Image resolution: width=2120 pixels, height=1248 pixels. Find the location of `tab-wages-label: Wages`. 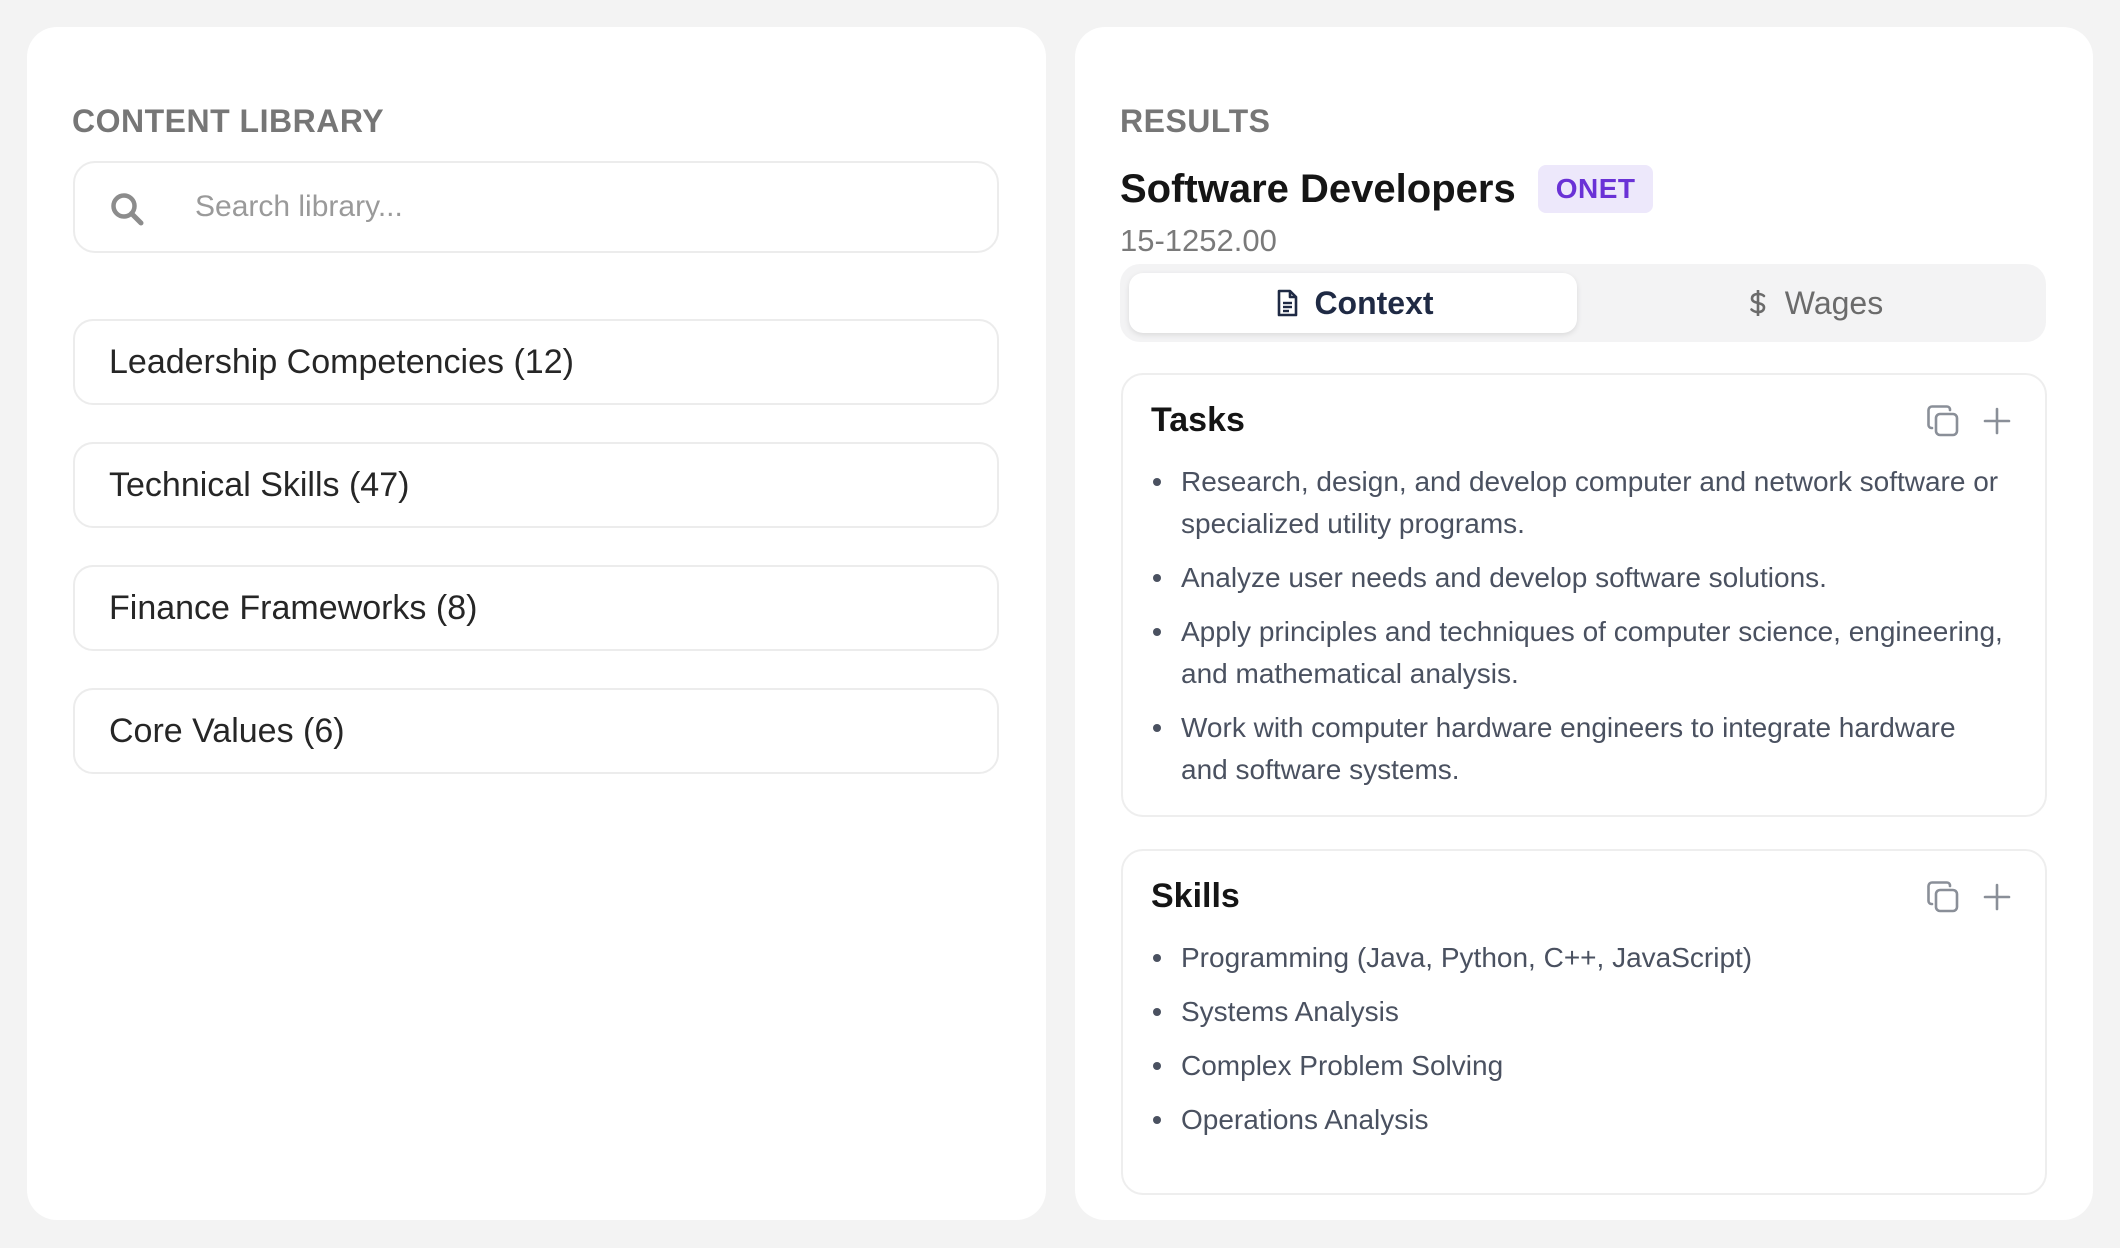

tab-wages-label: Wages is located at coordinates (1834, 302).